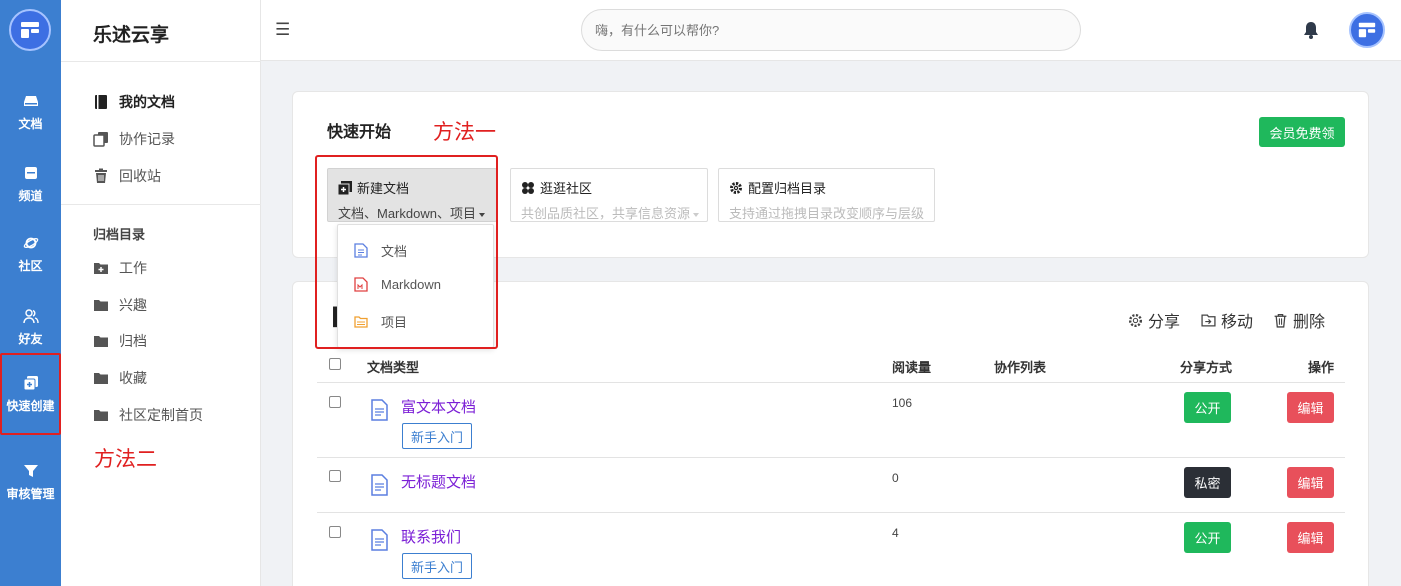  Describe the element at coordinates (361, 322) in the screenshot. I see `project-folder-icon` at that location.